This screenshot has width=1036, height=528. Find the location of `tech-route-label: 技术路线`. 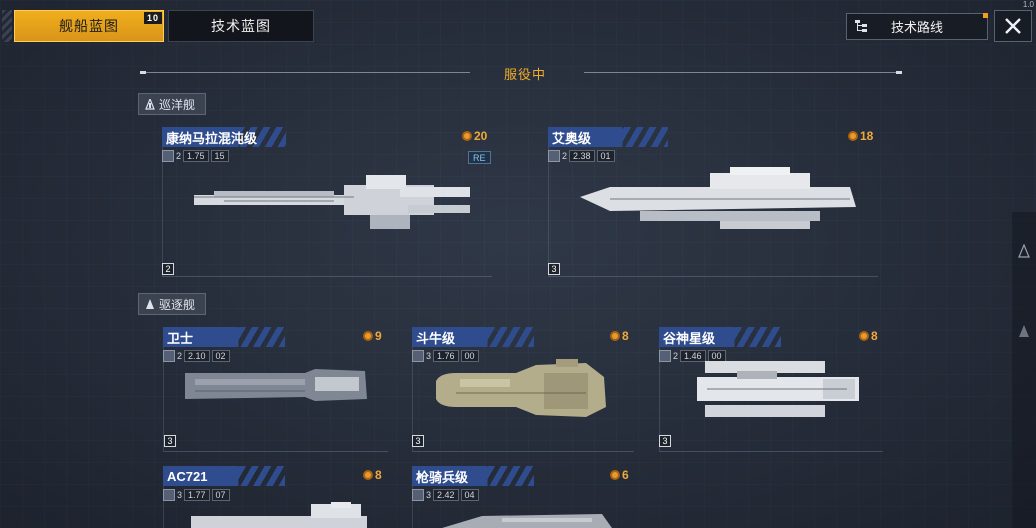

tech-route-label: 技术路线 is located at coordinates (916, 27).